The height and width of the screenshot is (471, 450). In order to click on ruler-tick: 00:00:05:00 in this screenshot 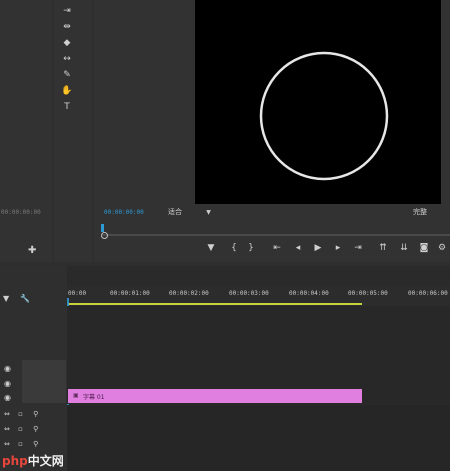, I will do `click(368, 293)`.